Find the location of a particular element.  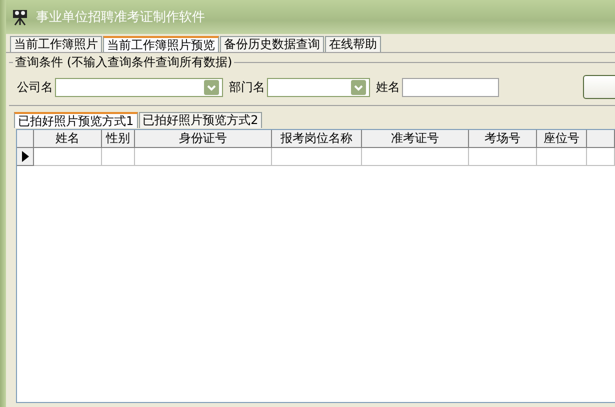

current-row-icon is located at coordinates (25, 156).